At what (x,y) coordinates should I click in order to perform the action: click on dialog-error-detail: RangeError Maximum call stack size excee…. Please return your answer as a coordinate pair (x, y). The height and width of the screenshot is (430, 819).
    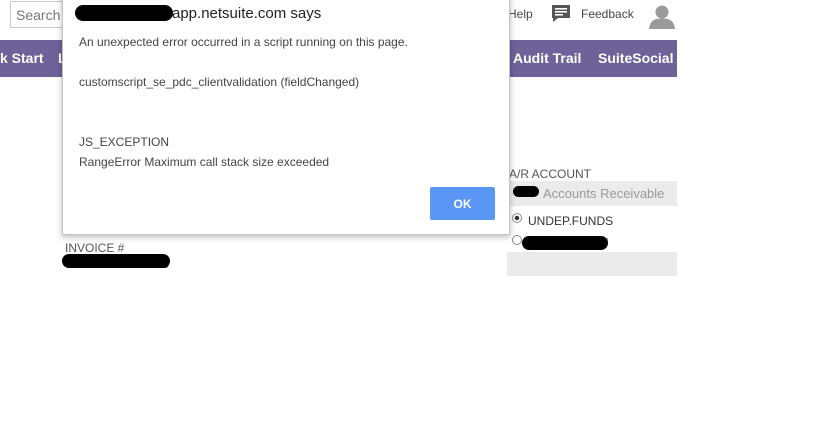
    Looking at the image, I should click on (204, 162).